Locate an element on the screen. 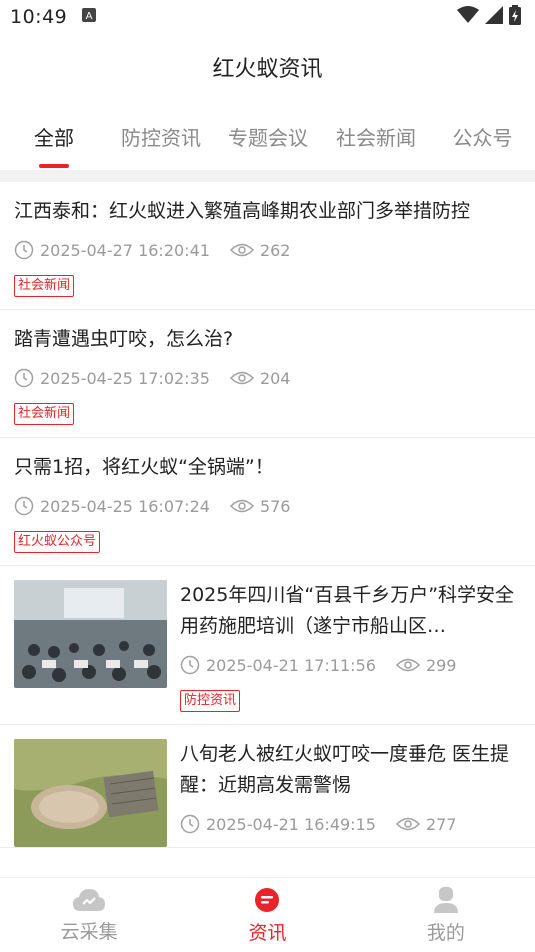  article-meta: 2025-04-27 16:20:41 262 is located at coordinates (267, 250).